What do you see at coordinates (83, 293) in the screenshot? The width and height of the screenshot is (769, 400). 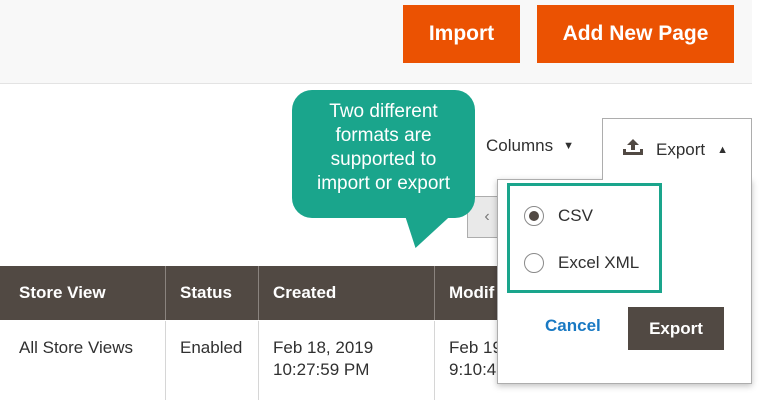 I see `column-header-store-view: Store View` at bounding box center [83, 293].